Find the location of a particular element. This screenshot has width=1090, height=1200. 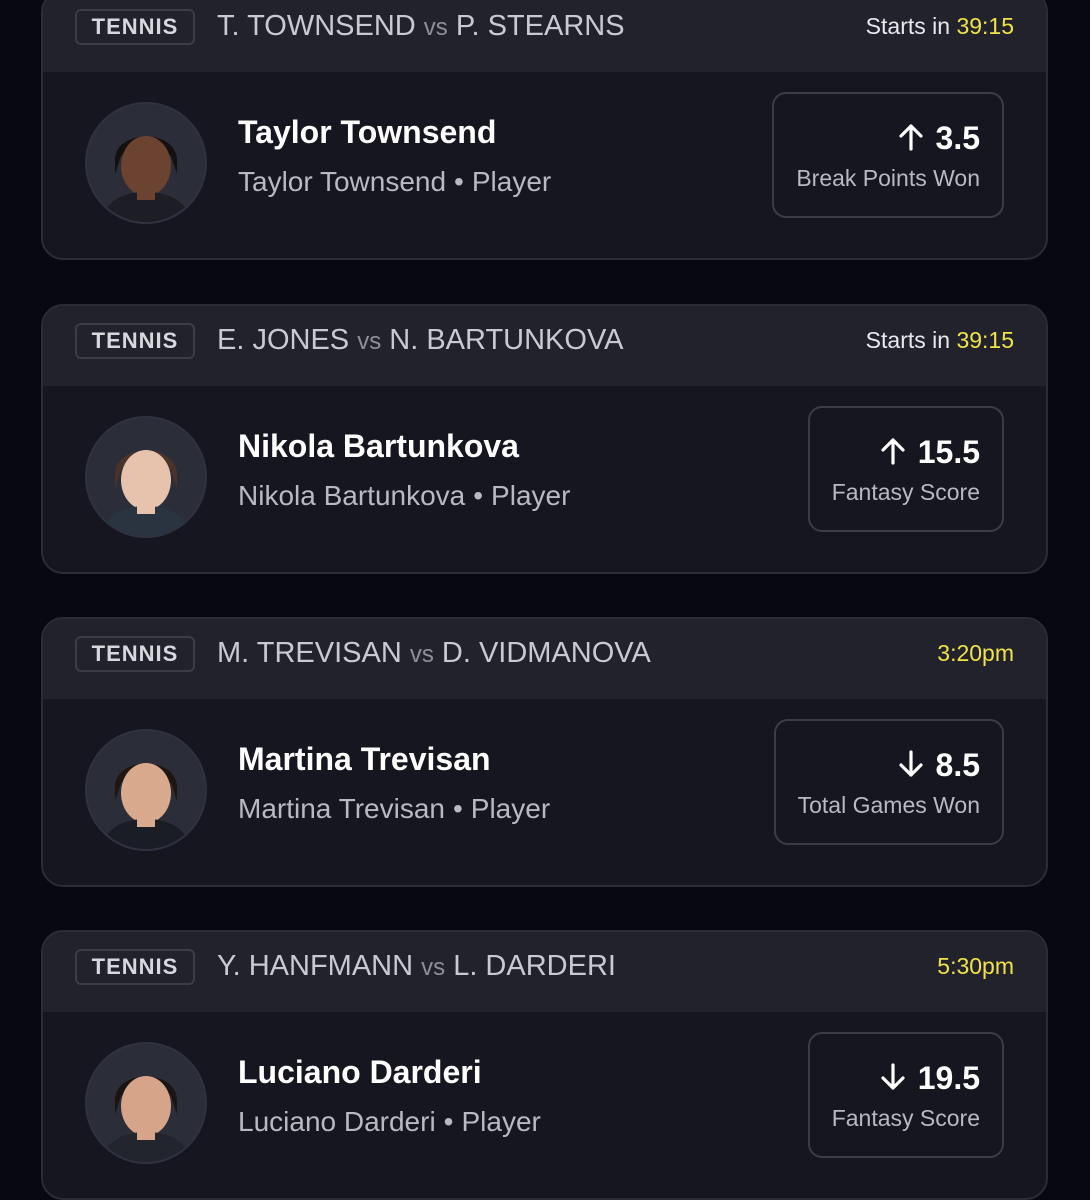

team-b-name: N. BARTUNKOVA is located at coordinates (506, 340).